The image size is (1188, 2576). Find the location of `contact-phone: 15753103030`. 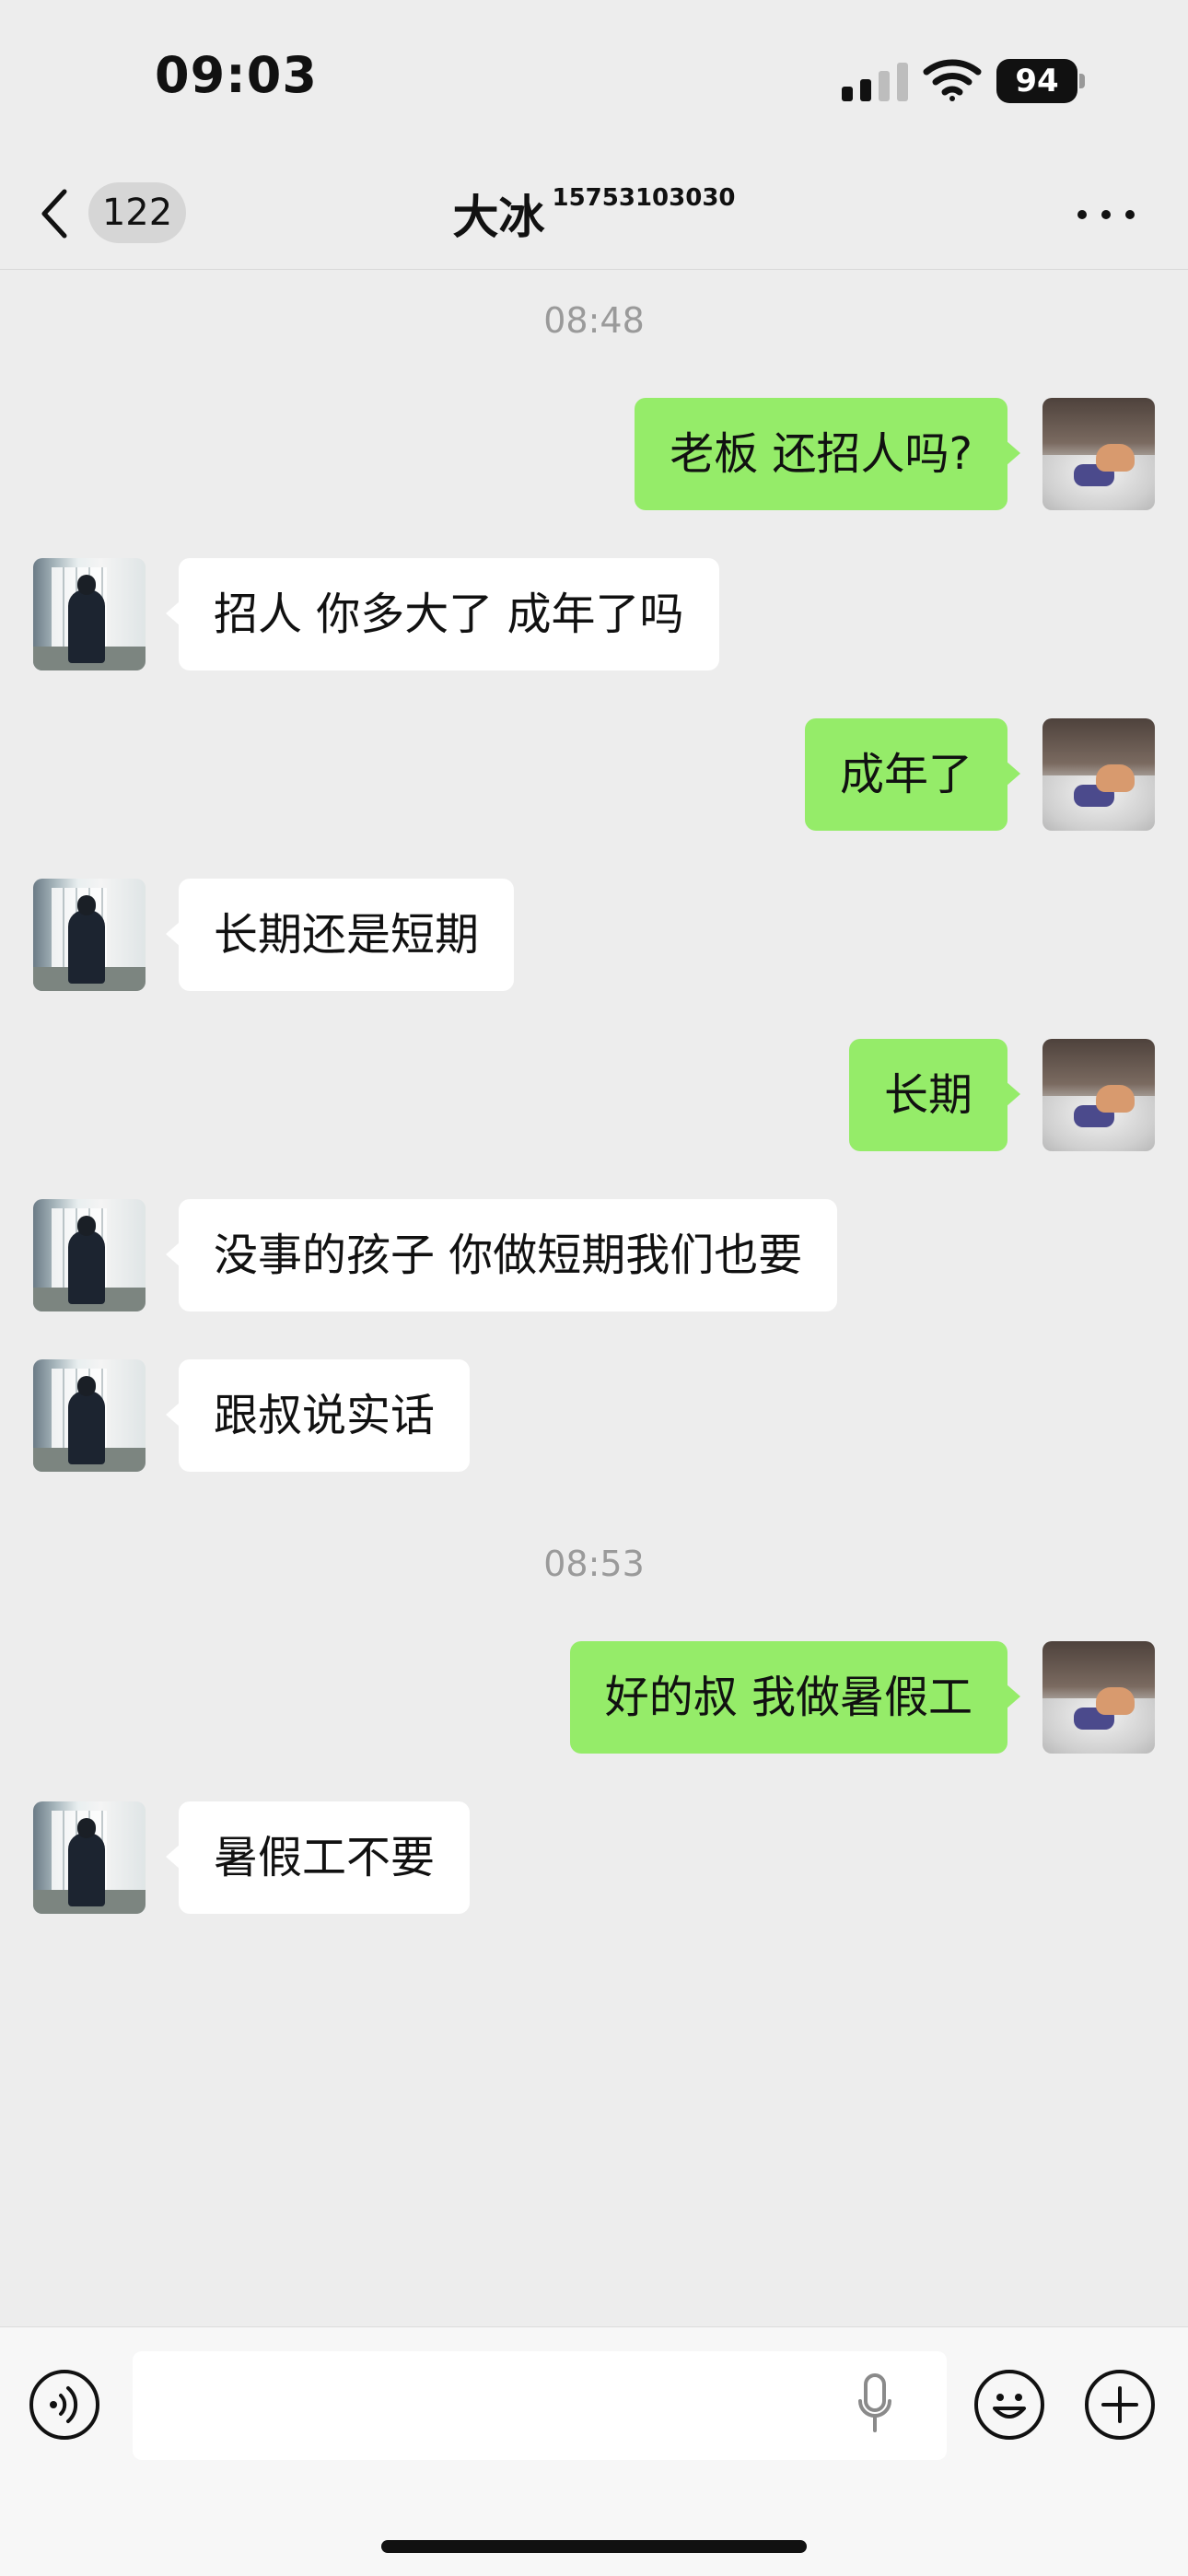

contact-phone: 15753103030 is located at coordinates (644, 198).